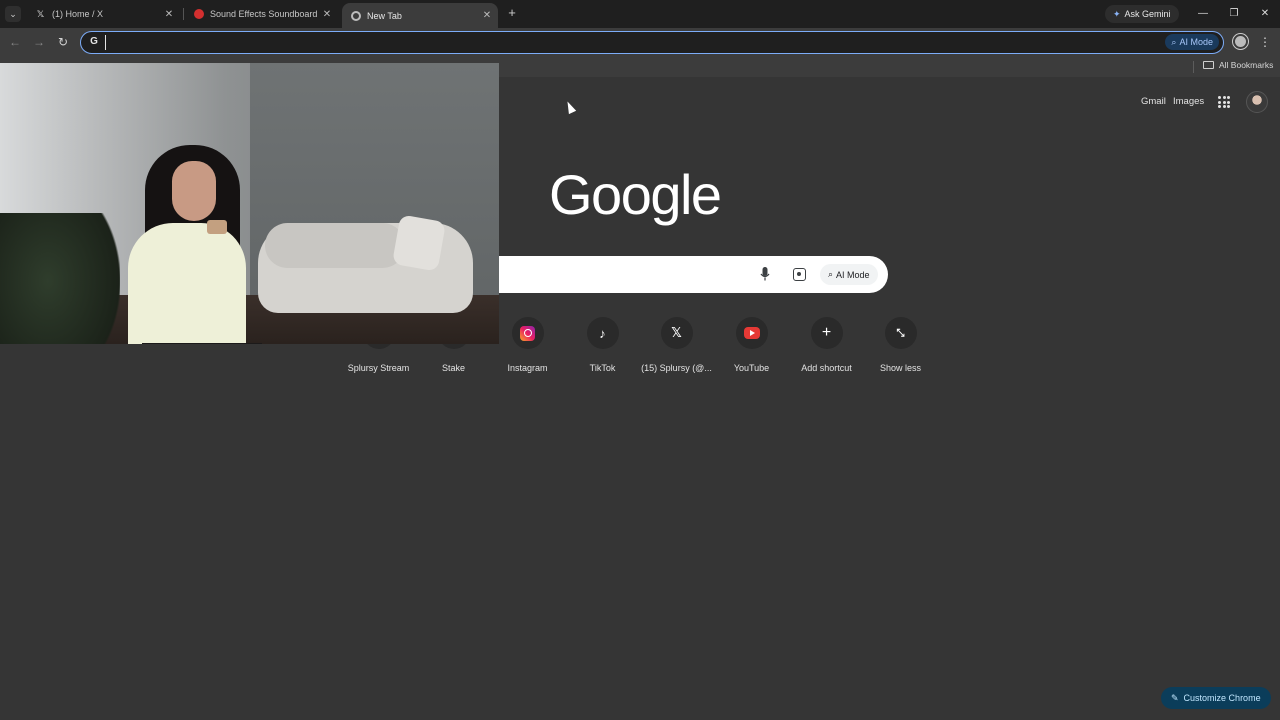  I want to click on shortcut-label: TikTok, so click(602, 368).